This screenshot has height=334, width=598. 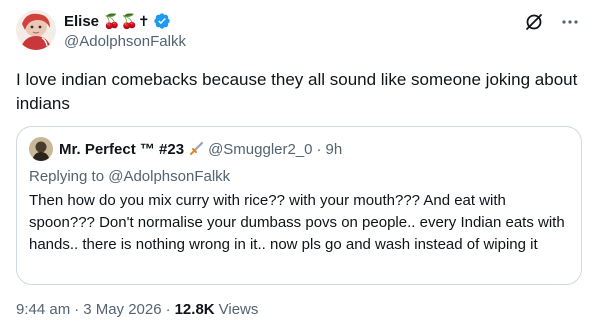 I want to click on quoted-author-avatar, so click(x=41, y=149).